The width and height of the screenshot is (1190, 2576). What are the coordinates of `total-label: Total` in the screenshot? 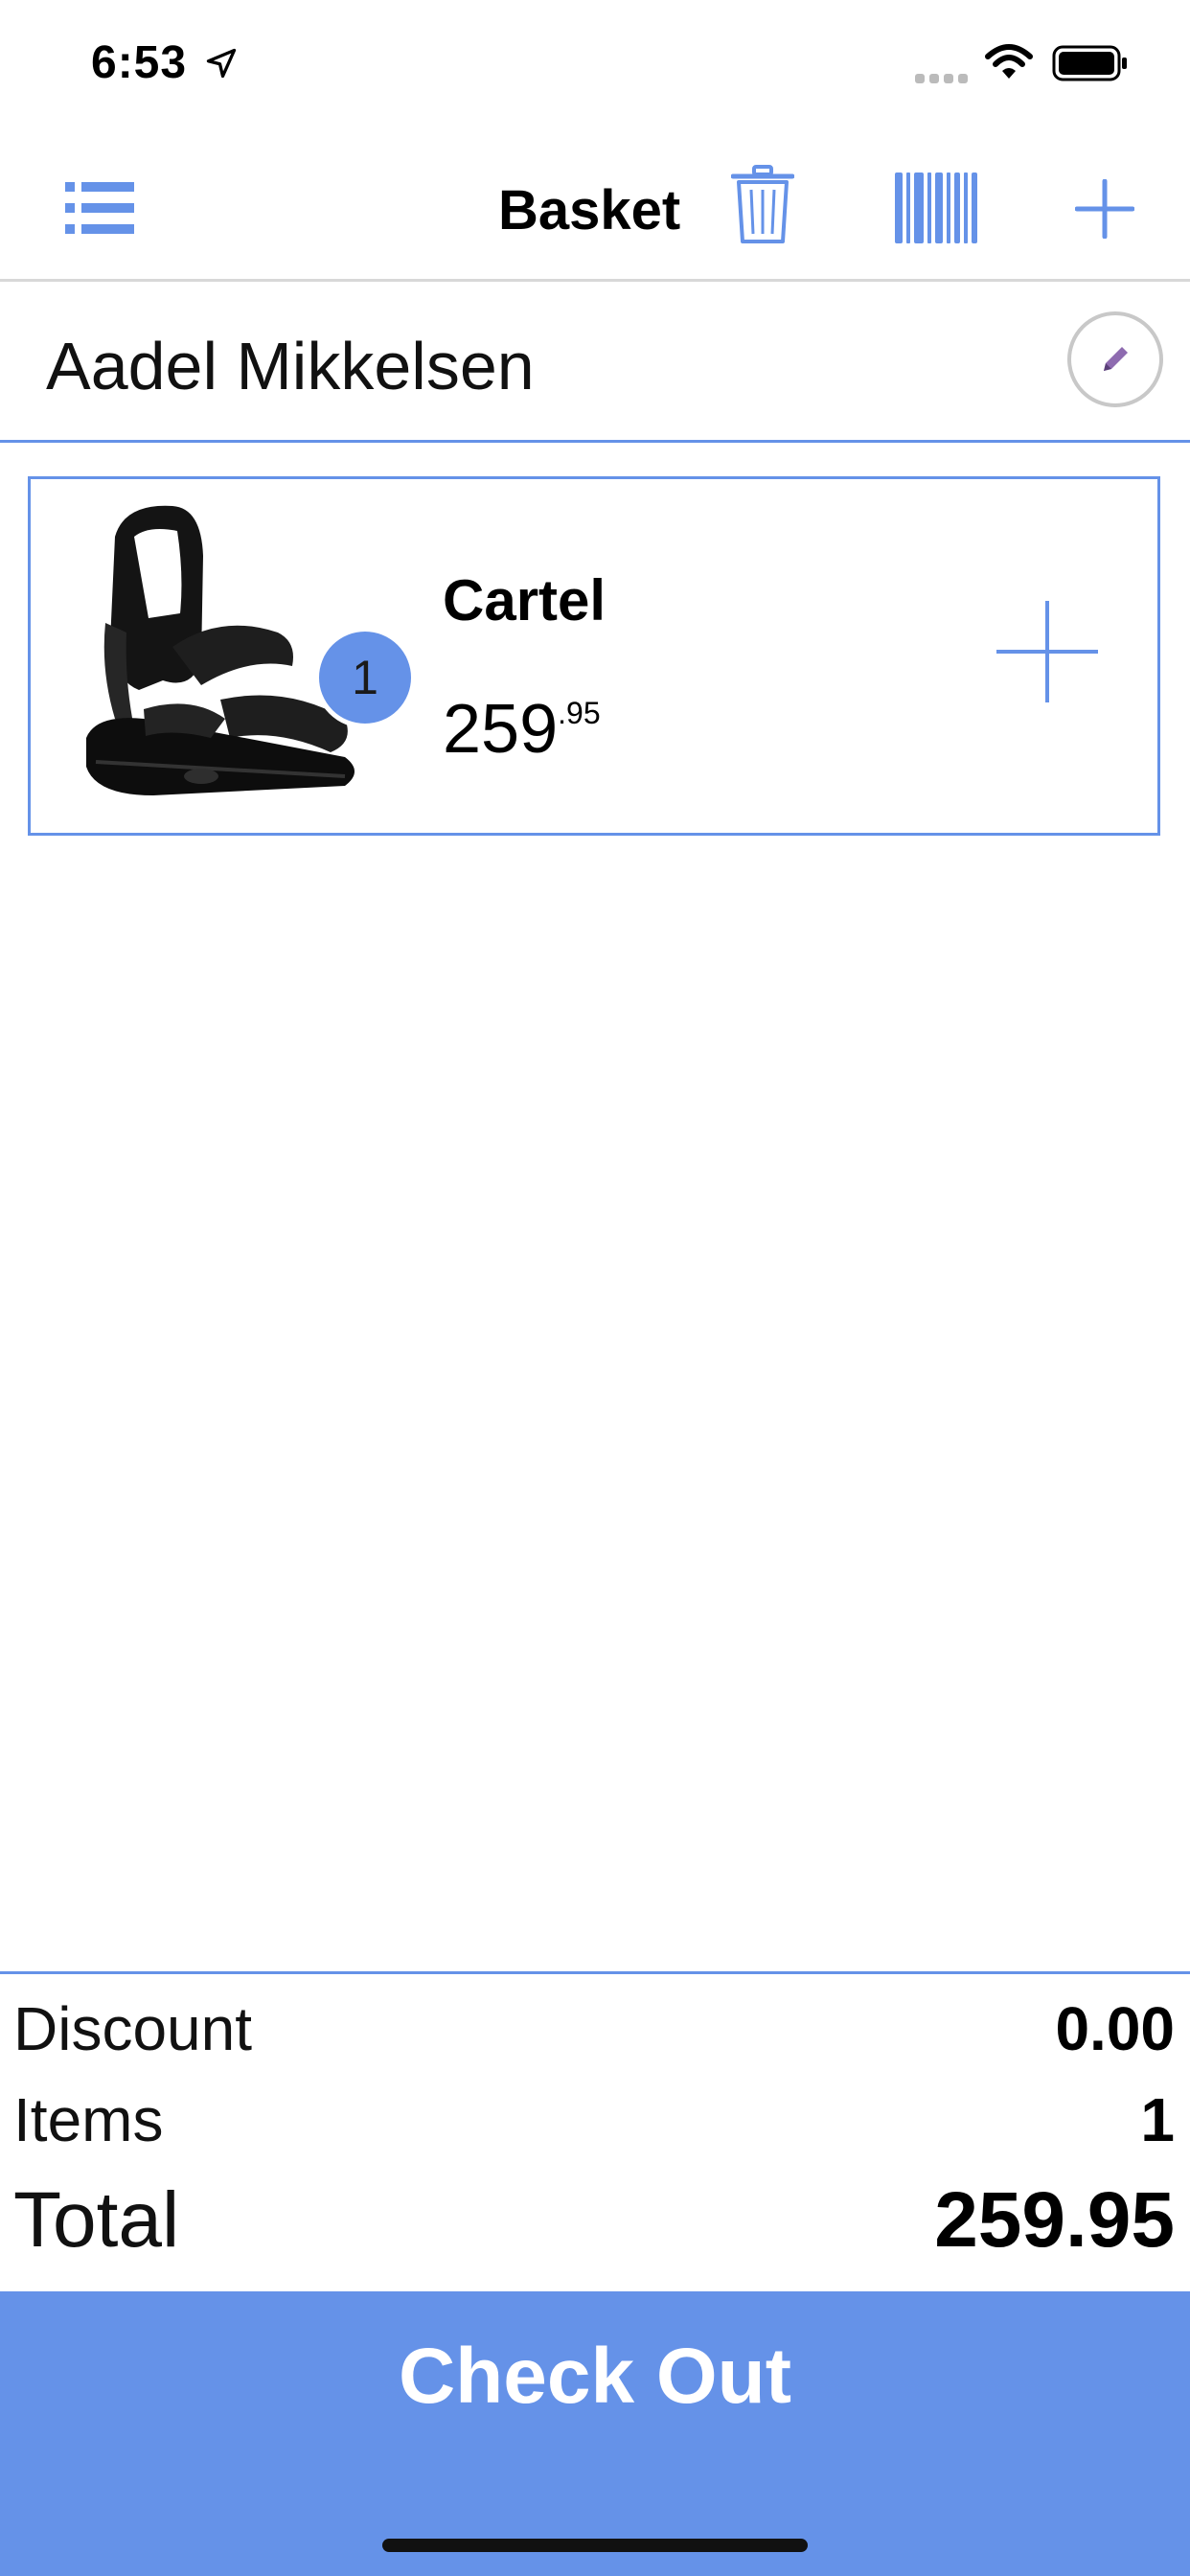 It's located at (97, 2220).